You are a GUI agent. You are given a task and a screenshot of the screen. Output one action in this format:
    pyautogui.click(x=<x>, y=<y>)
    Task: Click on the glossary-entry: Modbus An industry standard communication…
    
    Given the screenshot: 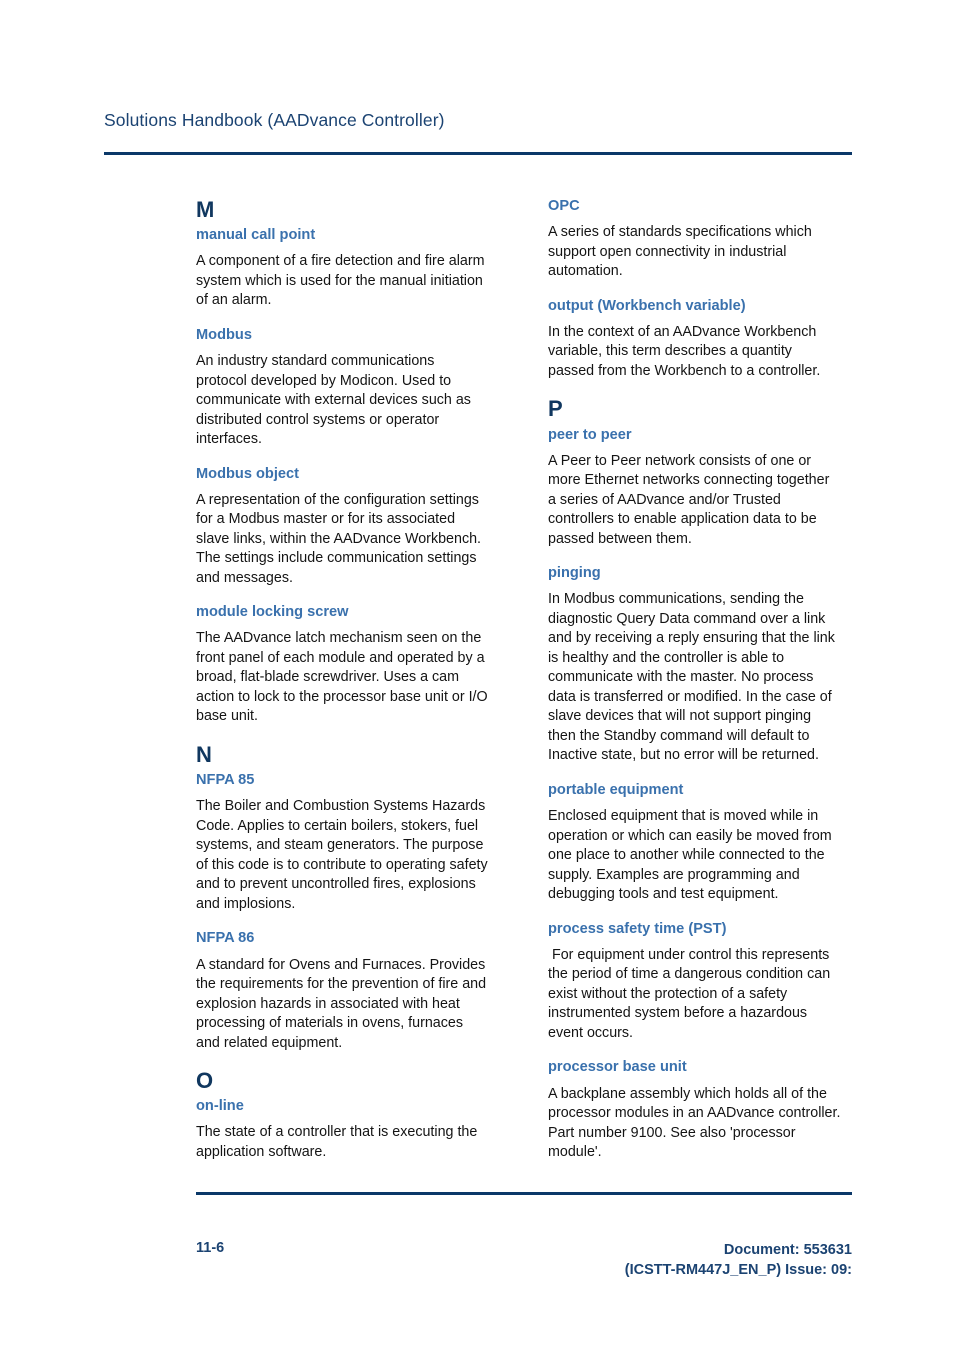 What is the action you would take?
    pyautogui.click(x=342, y=388)
    